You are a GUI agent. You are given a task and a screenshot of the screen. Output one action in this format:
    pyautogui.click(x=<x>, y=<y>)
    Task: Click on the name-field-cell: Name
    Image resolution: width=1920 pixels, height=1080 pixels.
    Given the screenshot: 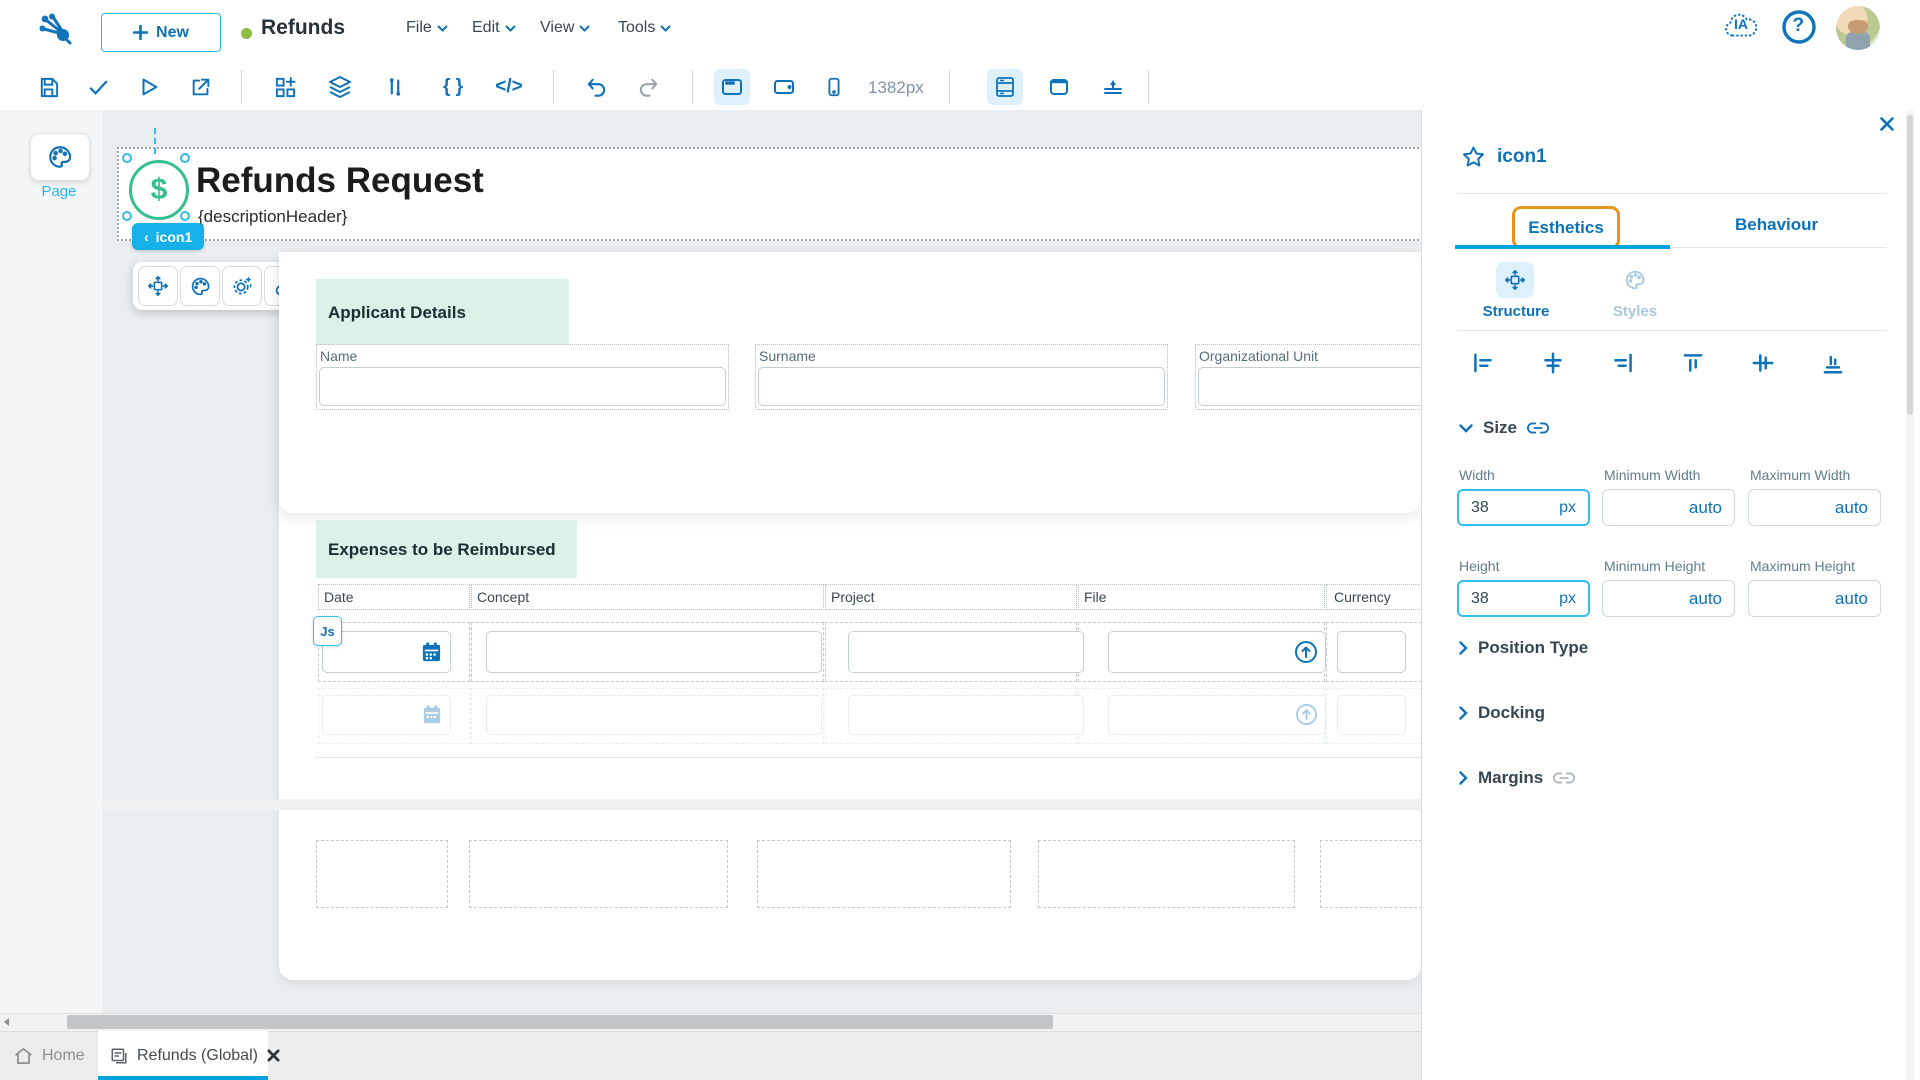 What is the action you would take?
    pyautogui.click(x=522, y=377)
    